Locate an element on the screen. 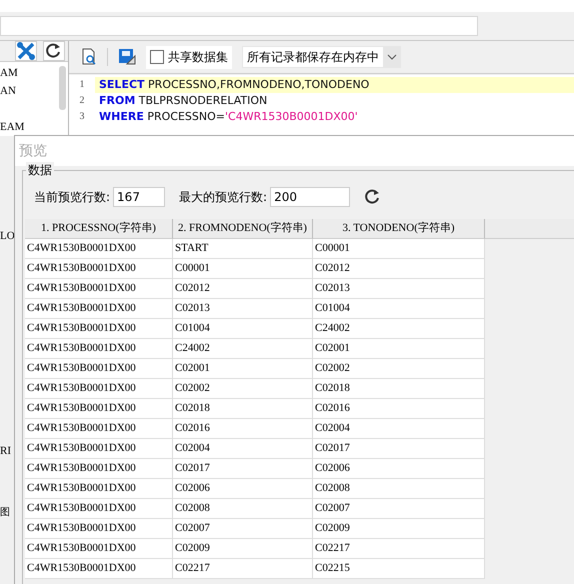 The image size is (574, 584). column-header: 3. TONODENO(字符串) is located at coordinates (399, 229).